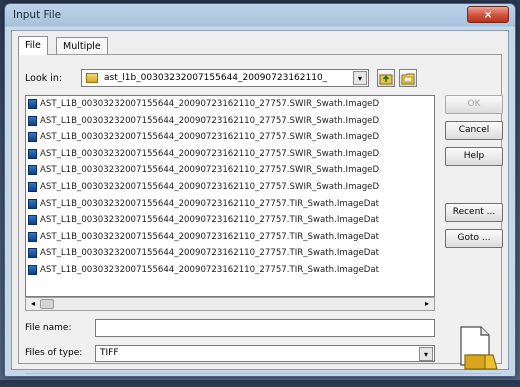 The image size is (520, 387). I want to click on window-title: Input File, so click(37, 15).